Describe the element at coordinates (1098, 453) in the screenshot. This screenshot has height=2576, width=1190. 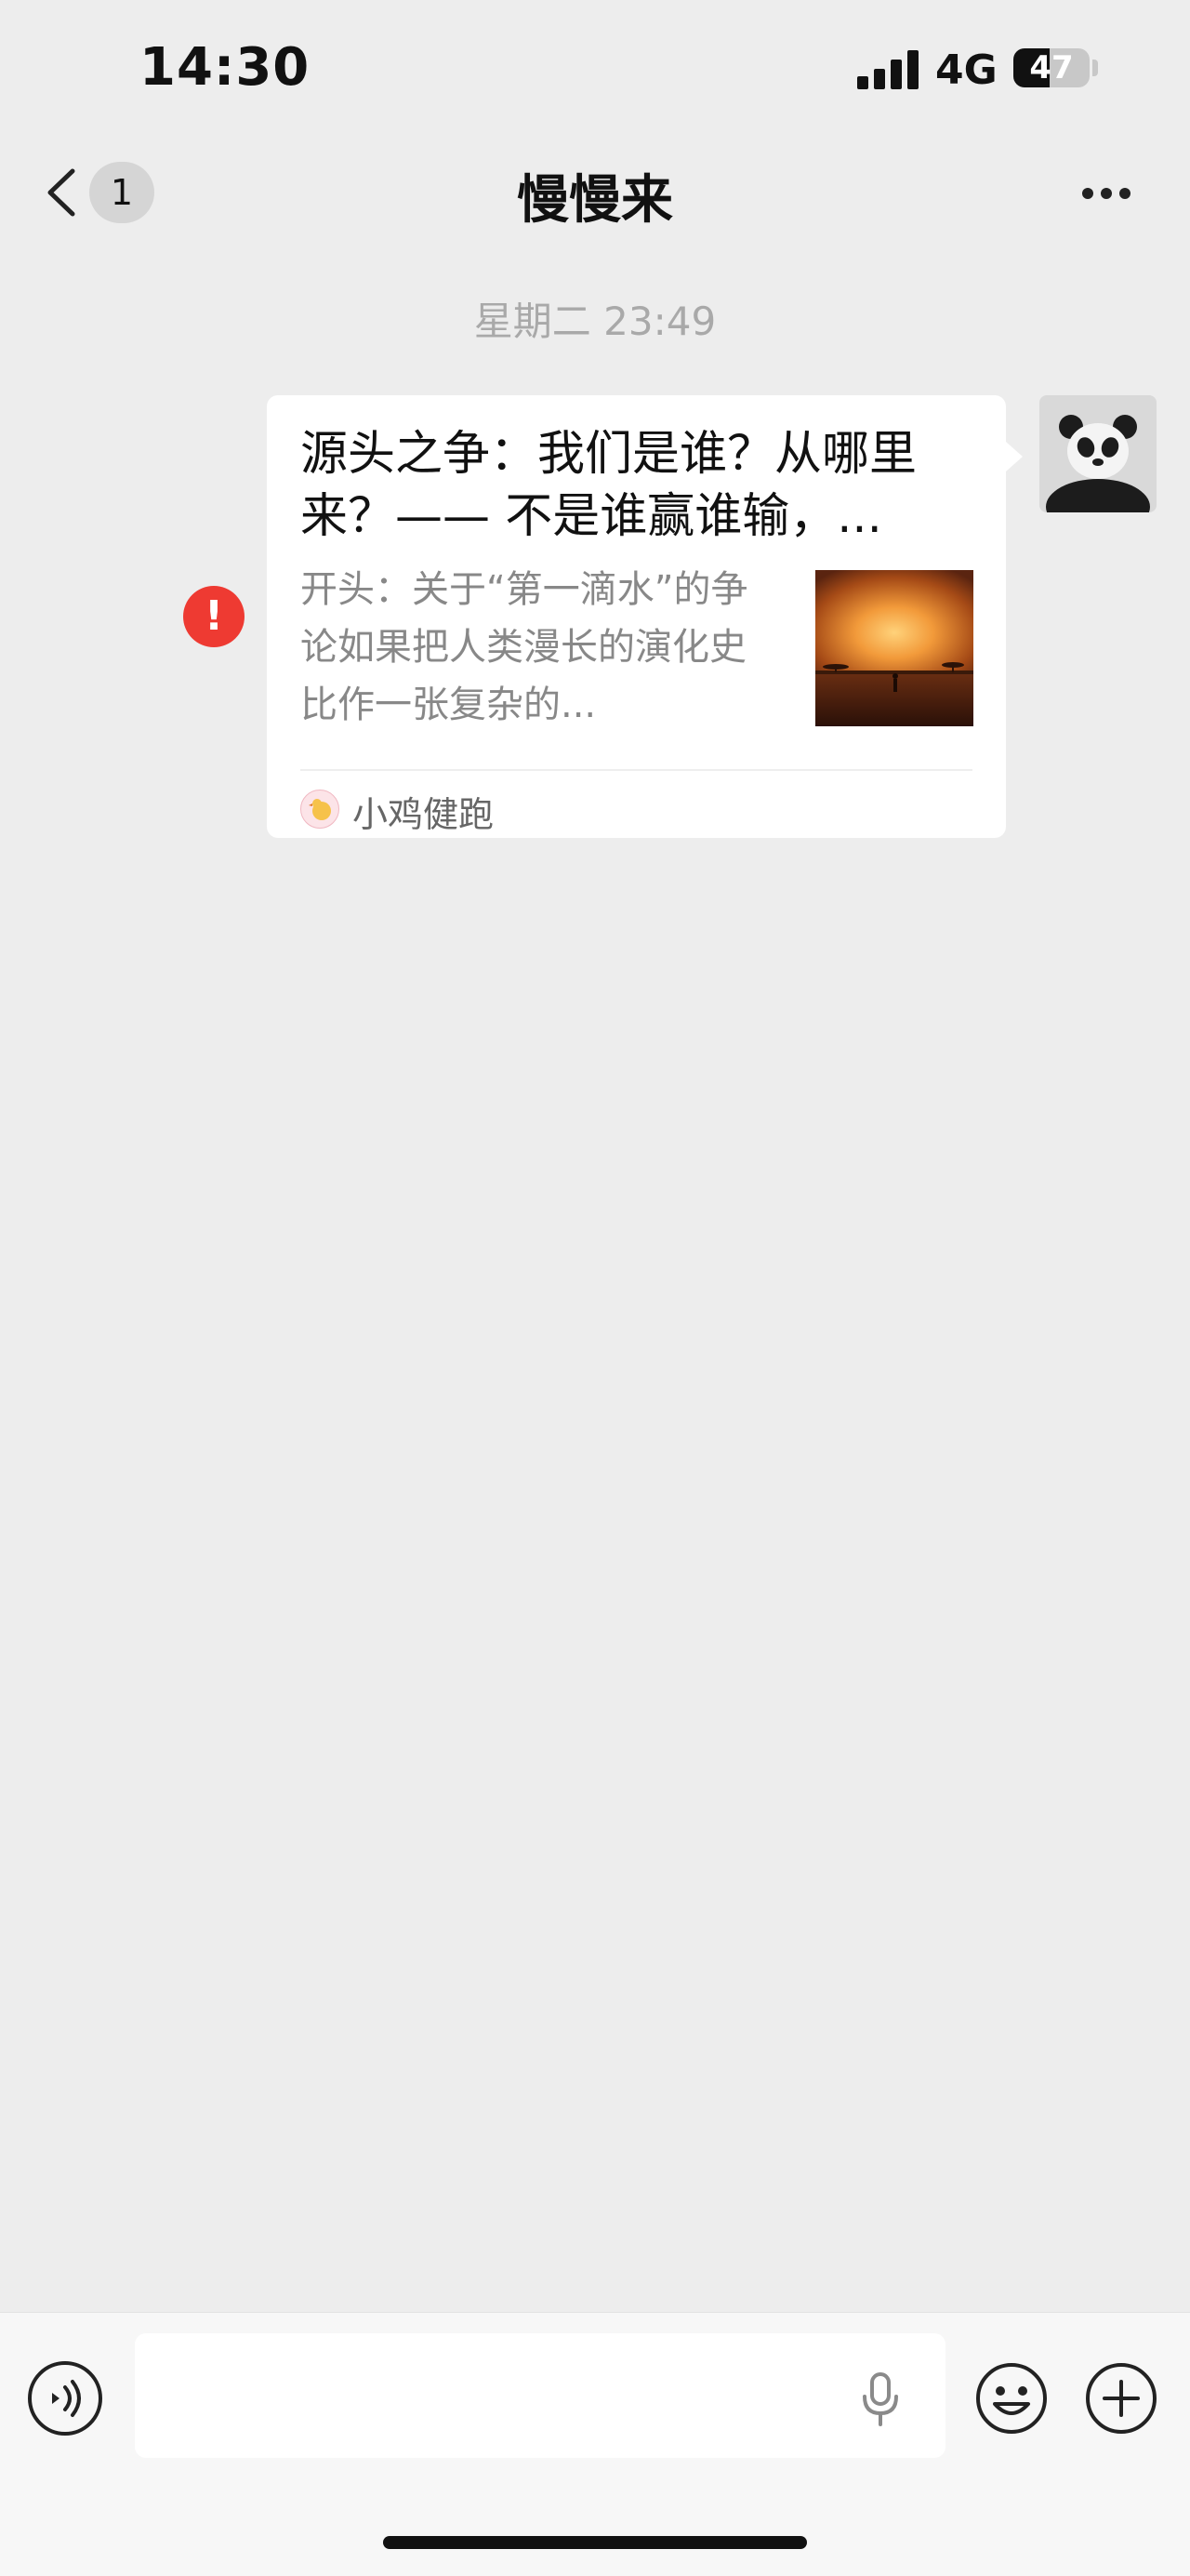
I see `sender-avatar` at that location.